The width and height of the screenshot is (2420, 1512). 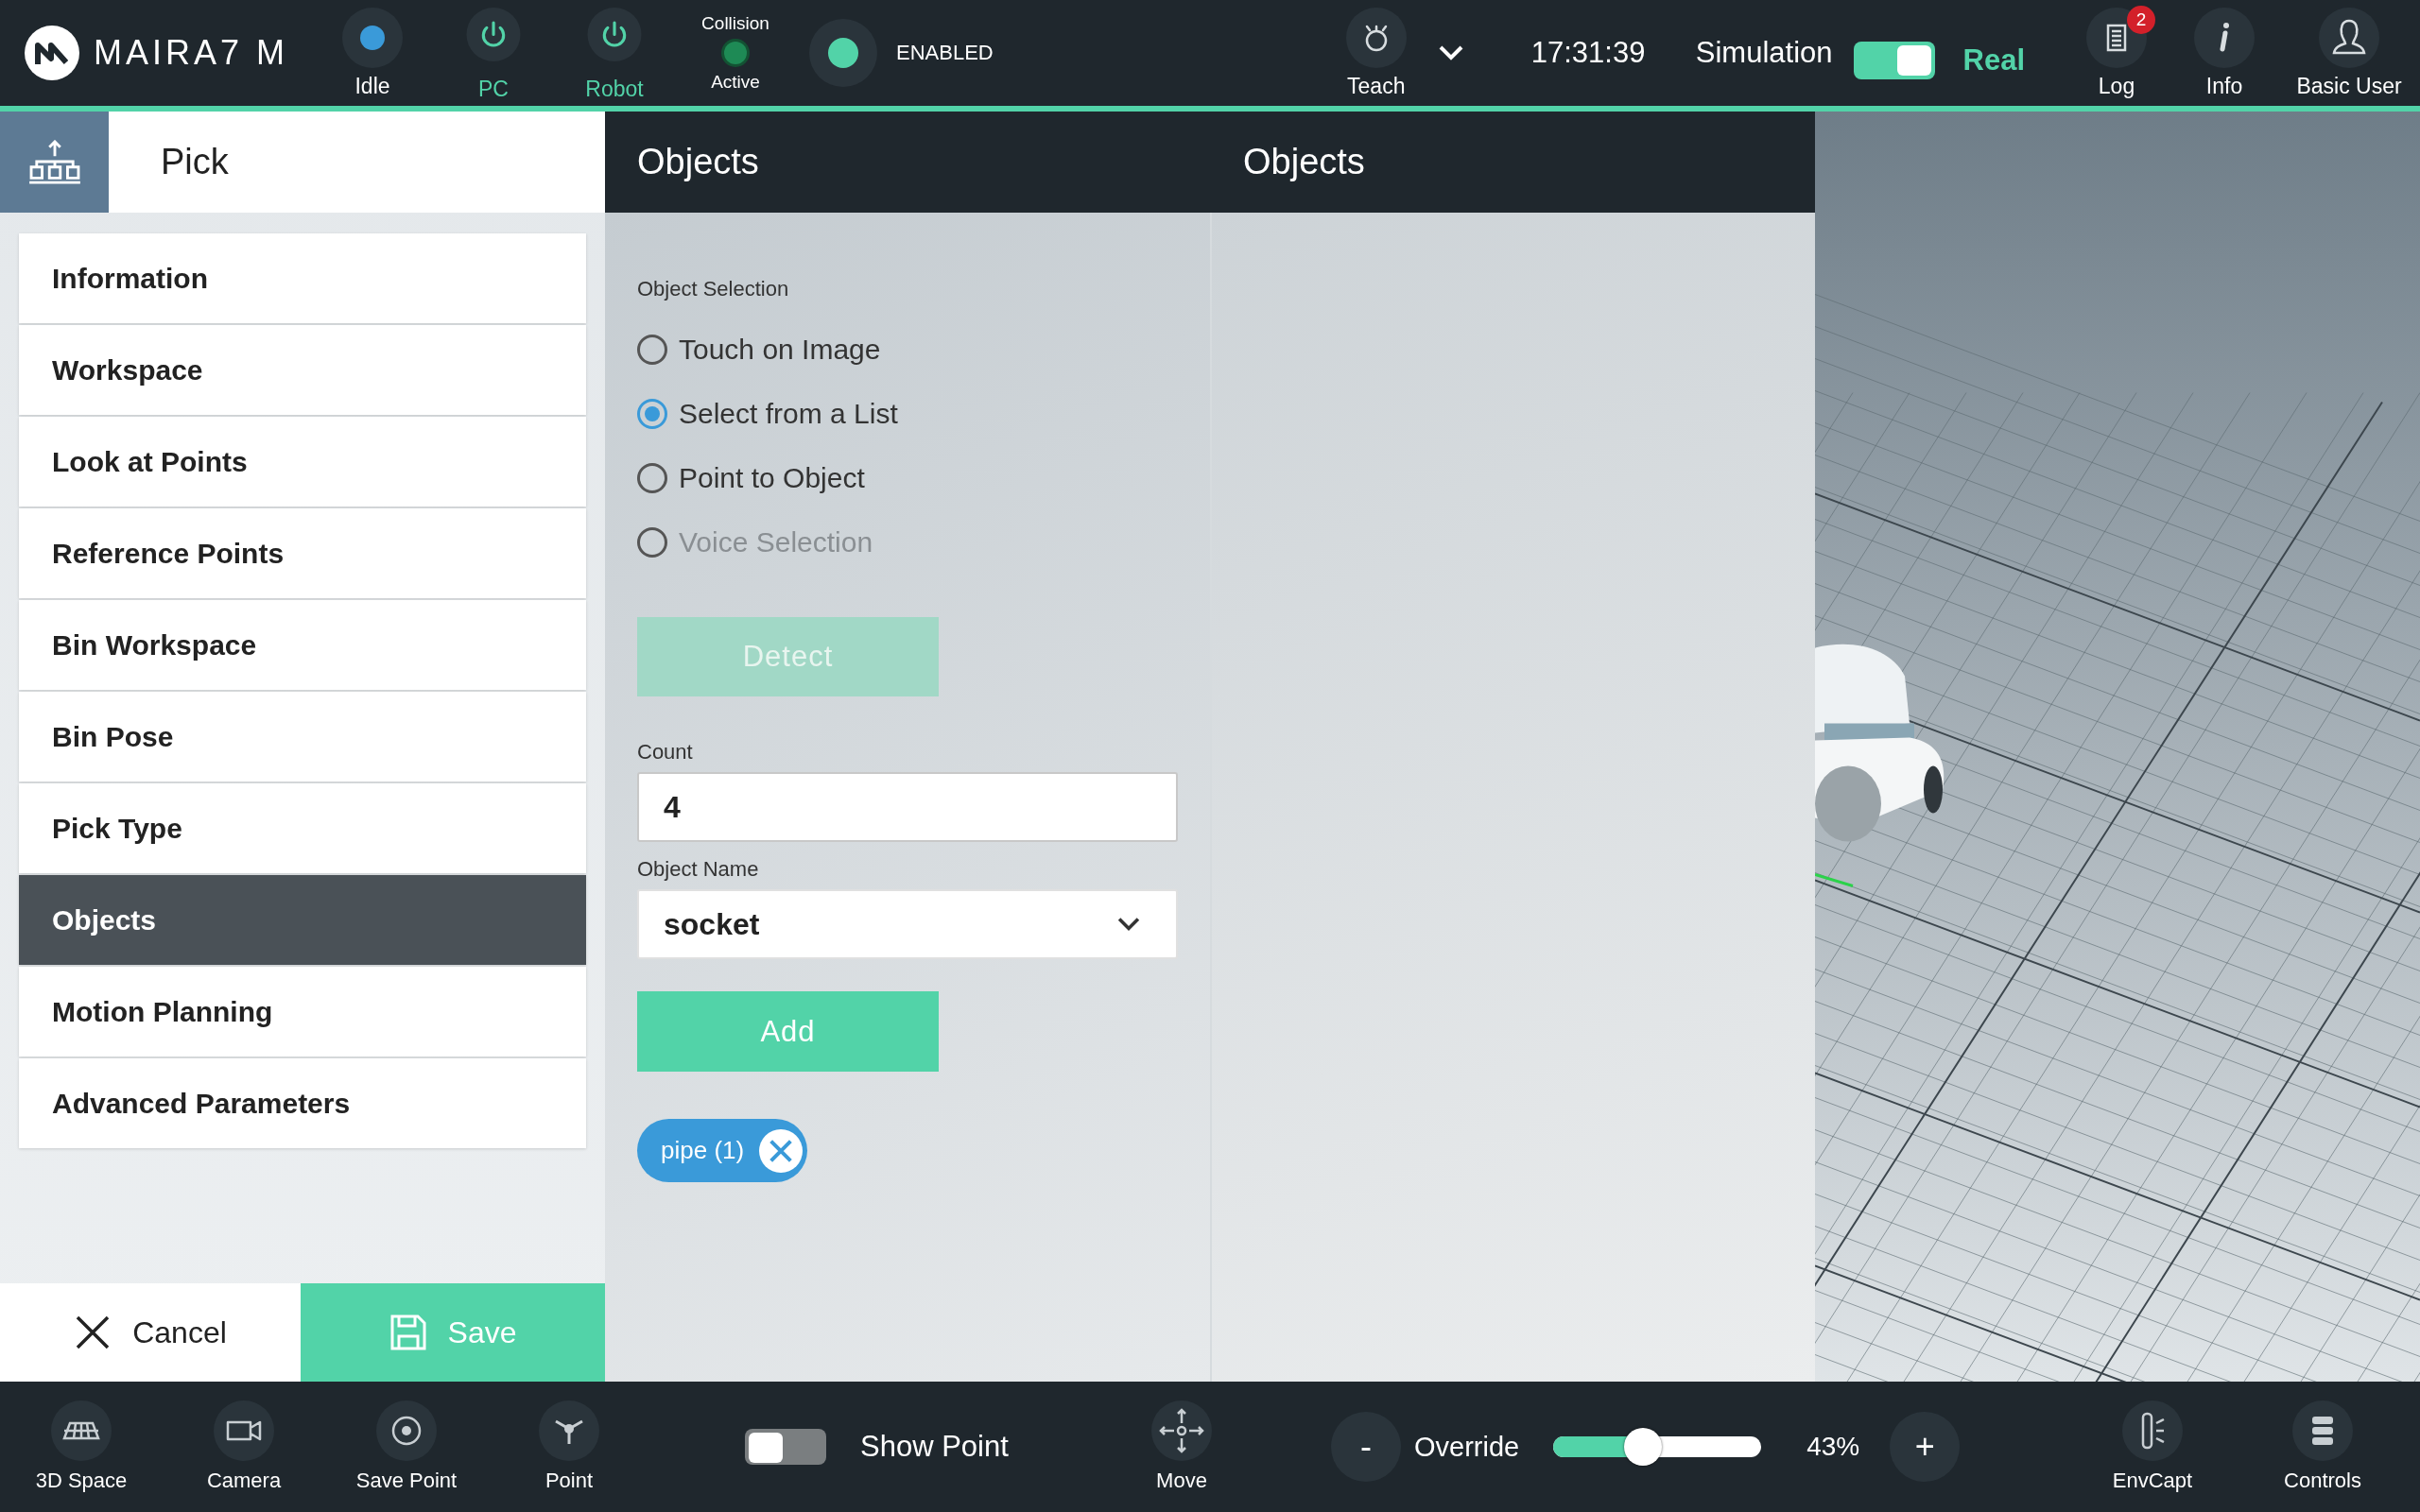 I want to click on hierarchy-icon, so click(x=54, y=162).